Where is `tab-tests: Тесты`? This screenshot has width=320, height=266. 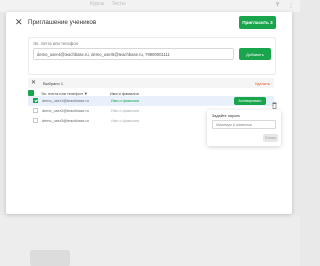 tab-tests: Тесты is located at coordinates (119, 4).